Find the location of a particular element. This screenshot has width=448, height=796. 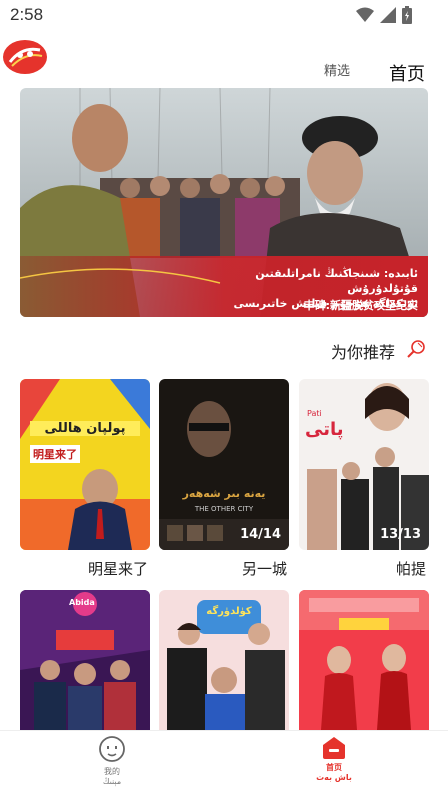

status-icons is located at coordinates (384, 15).